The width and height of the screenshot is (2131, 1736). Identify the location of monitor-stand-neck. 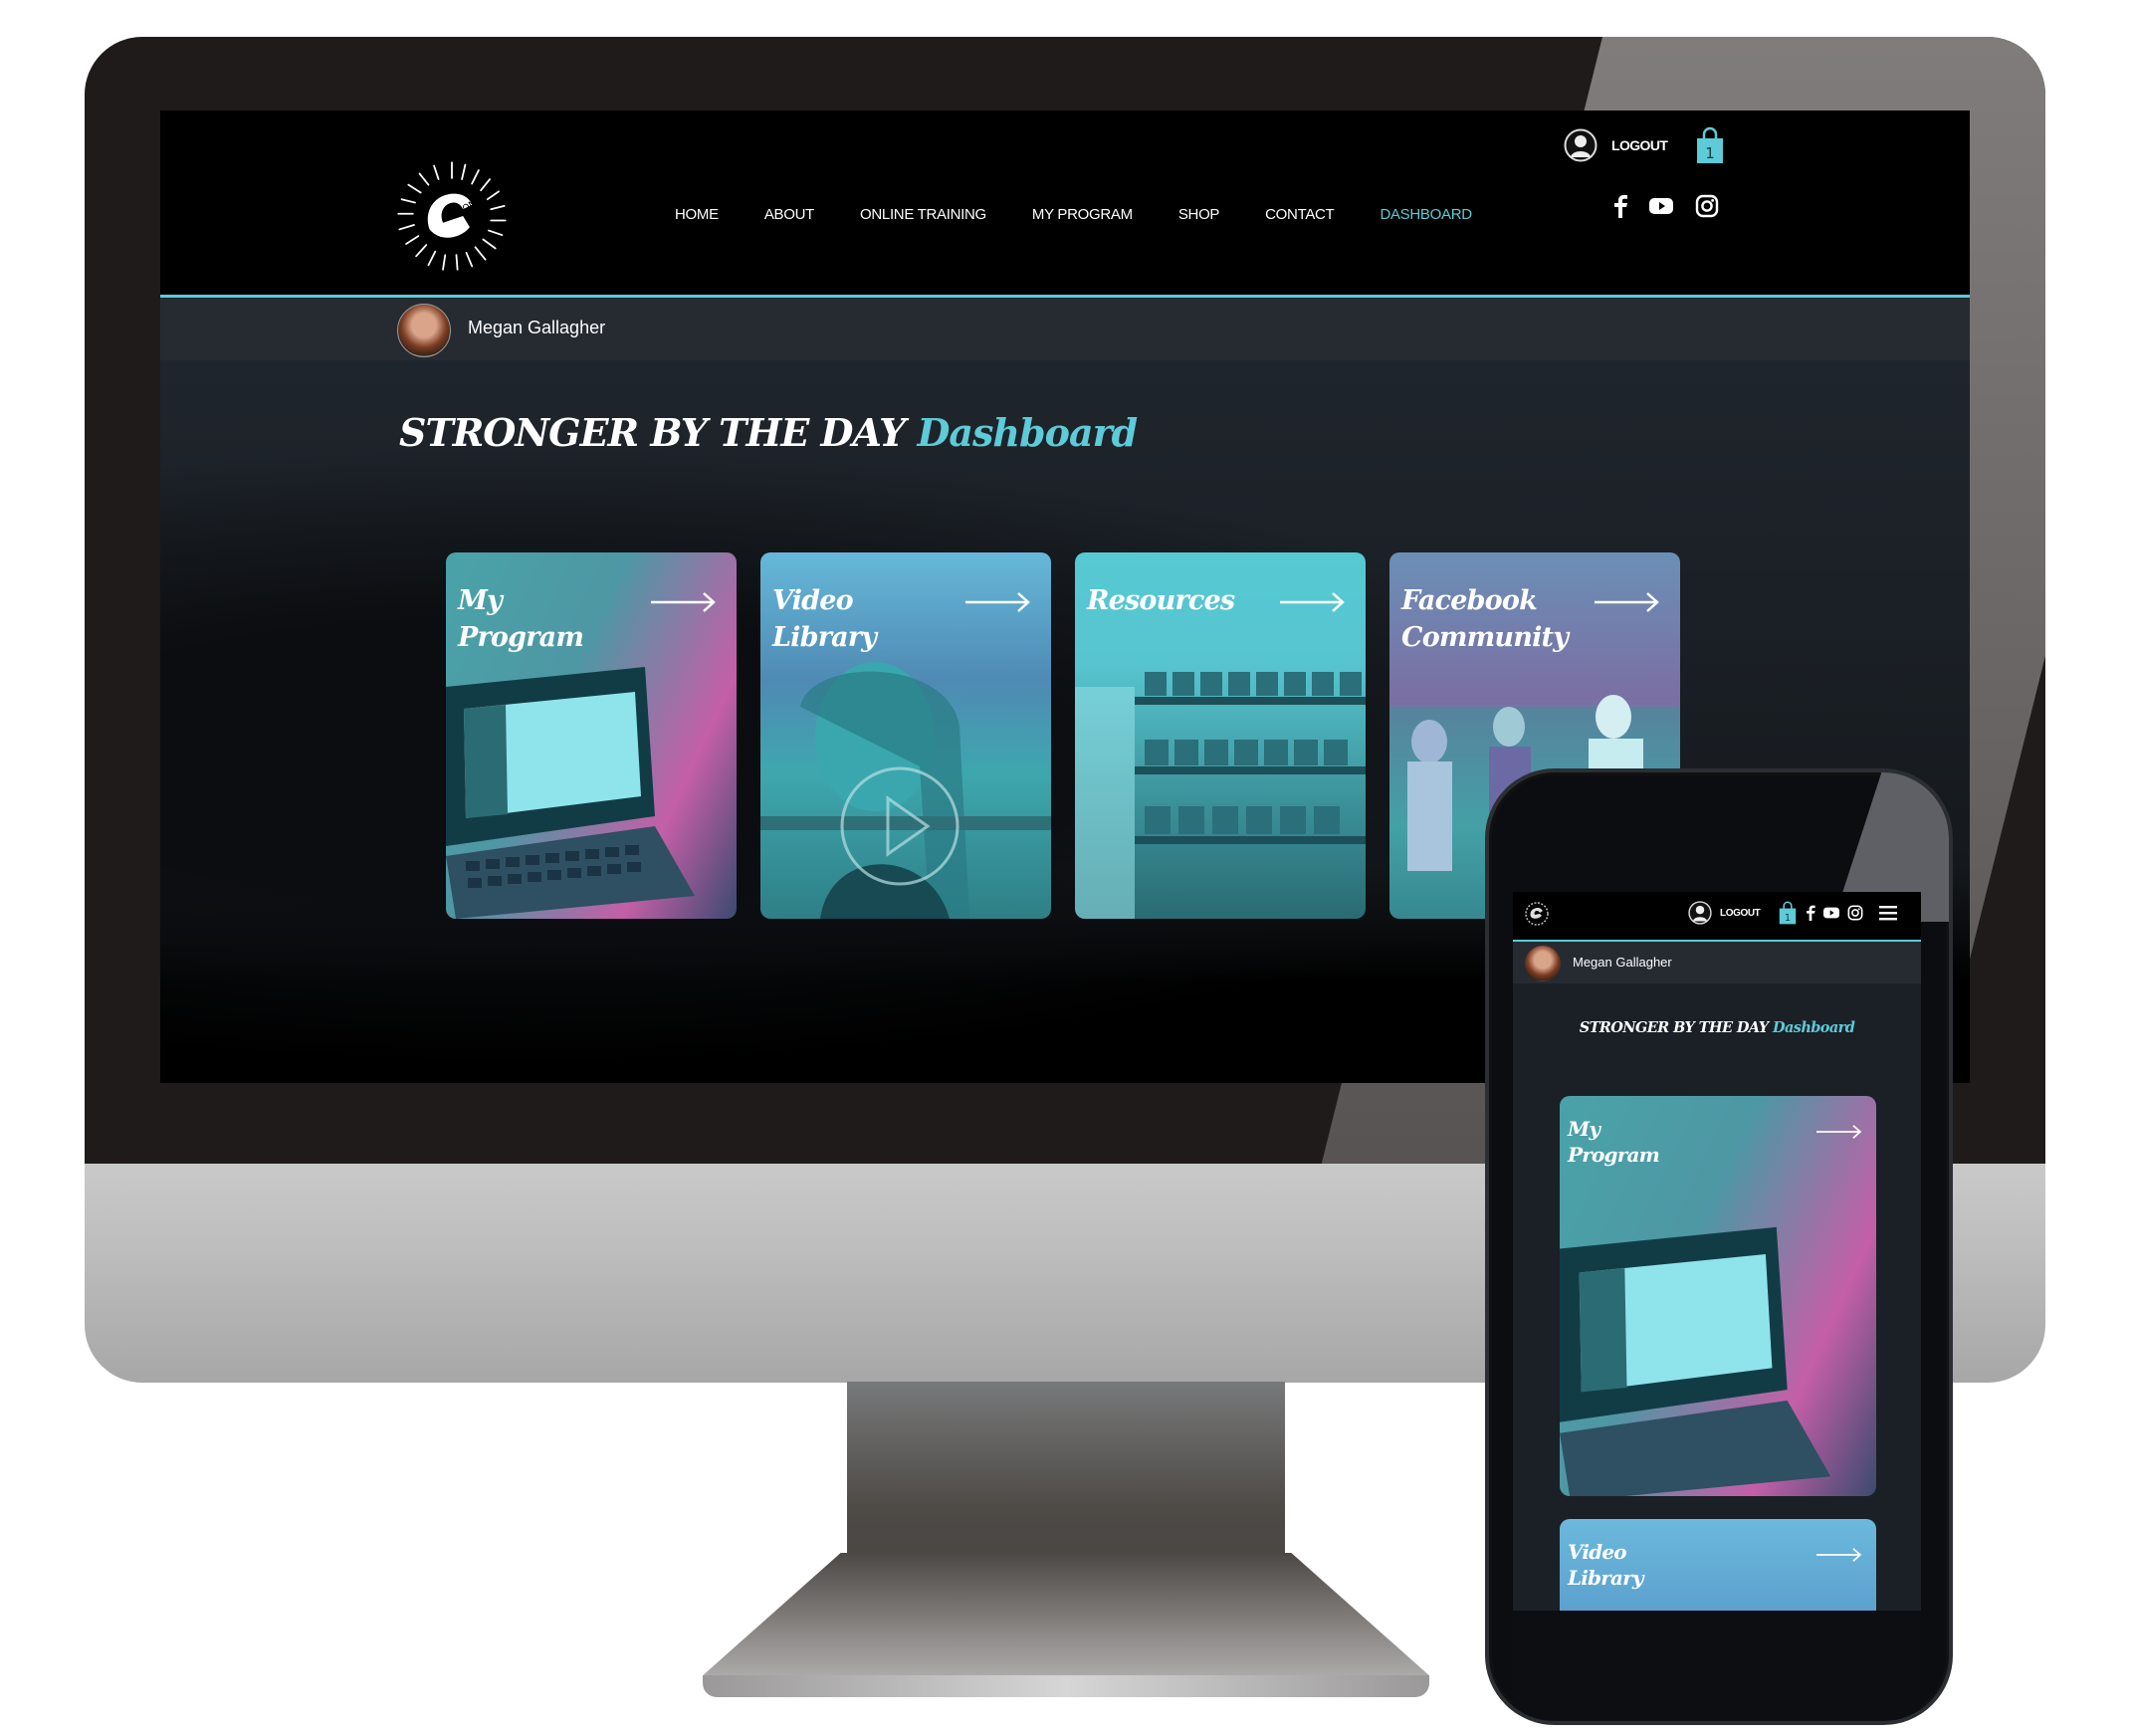
(1066, 1472).